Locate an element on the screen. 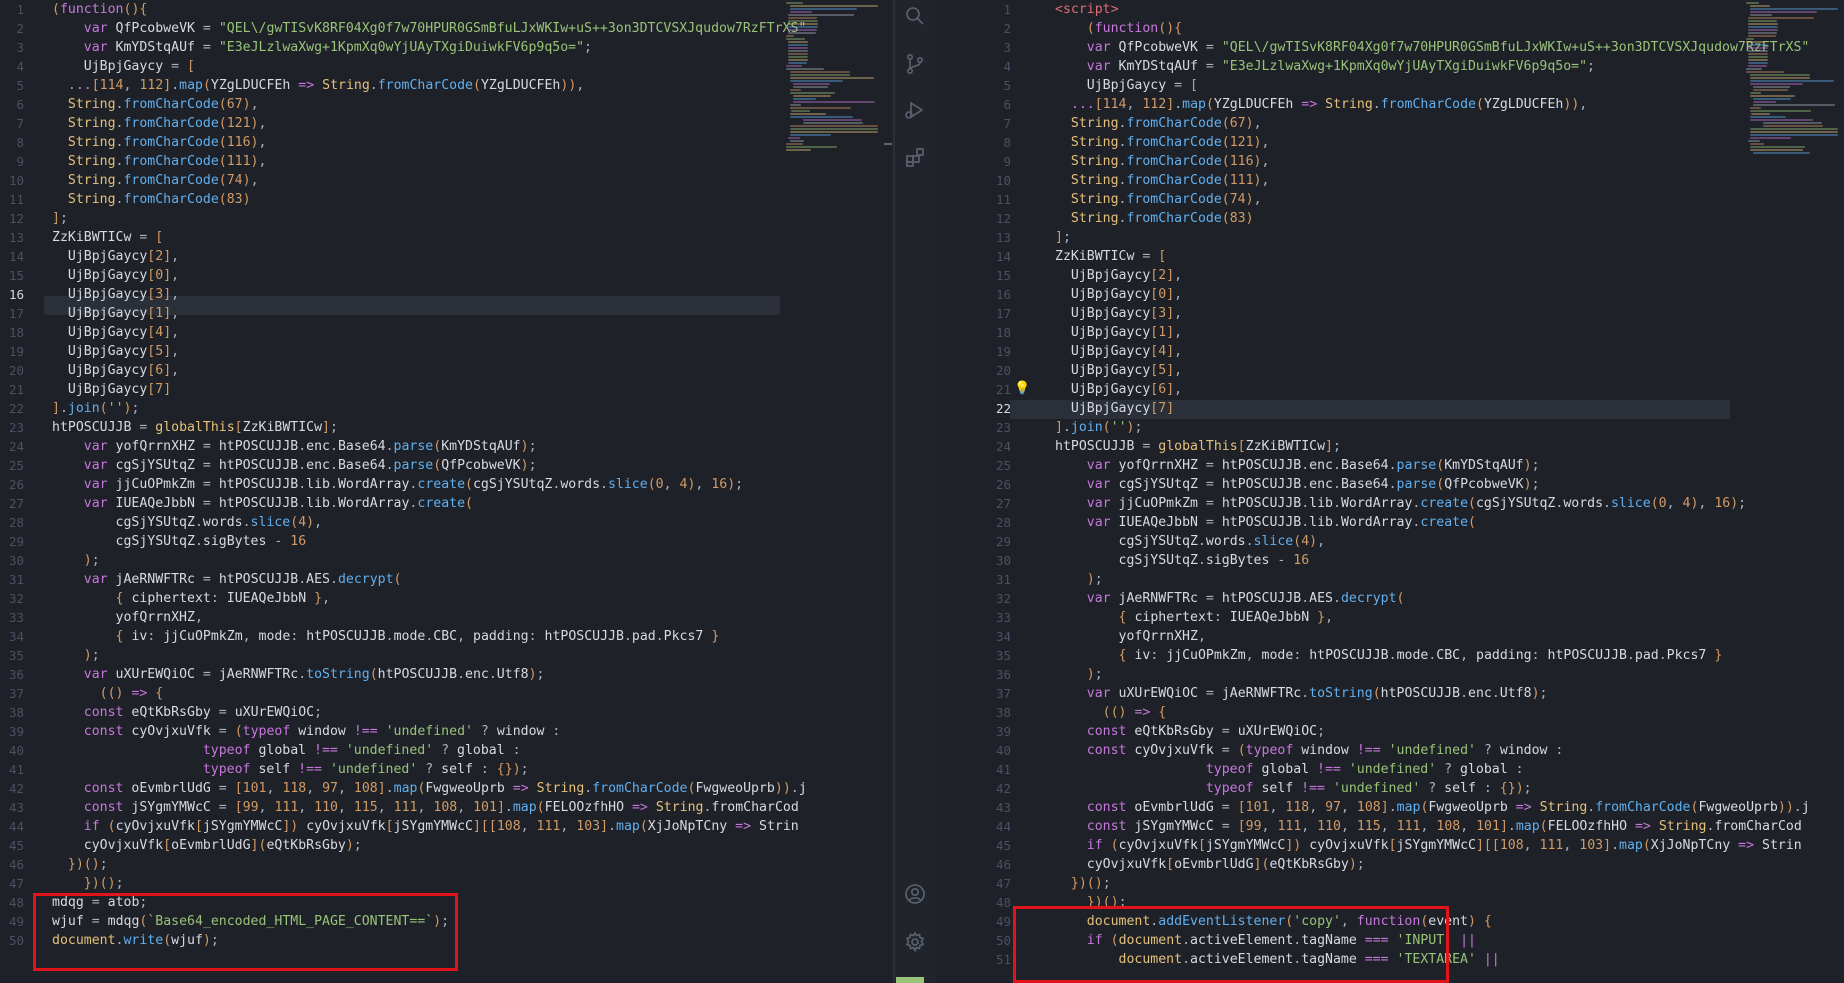  settings-gear-icon is located at coordinates (915, 942).